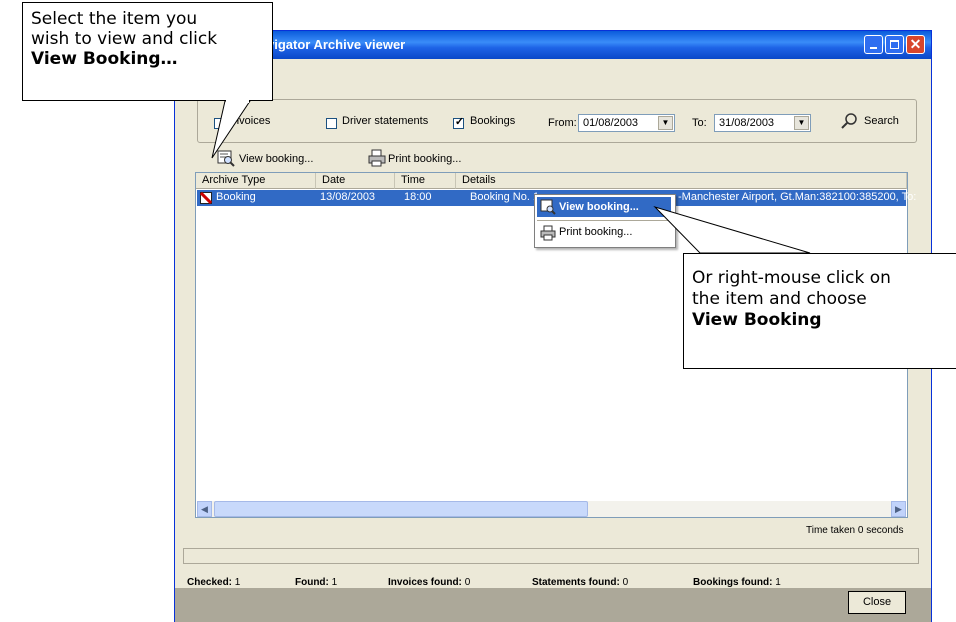 The height and width of the screenshot is (622, 956). I want to click on callout2-line3: View Booking, so click(757, 320).